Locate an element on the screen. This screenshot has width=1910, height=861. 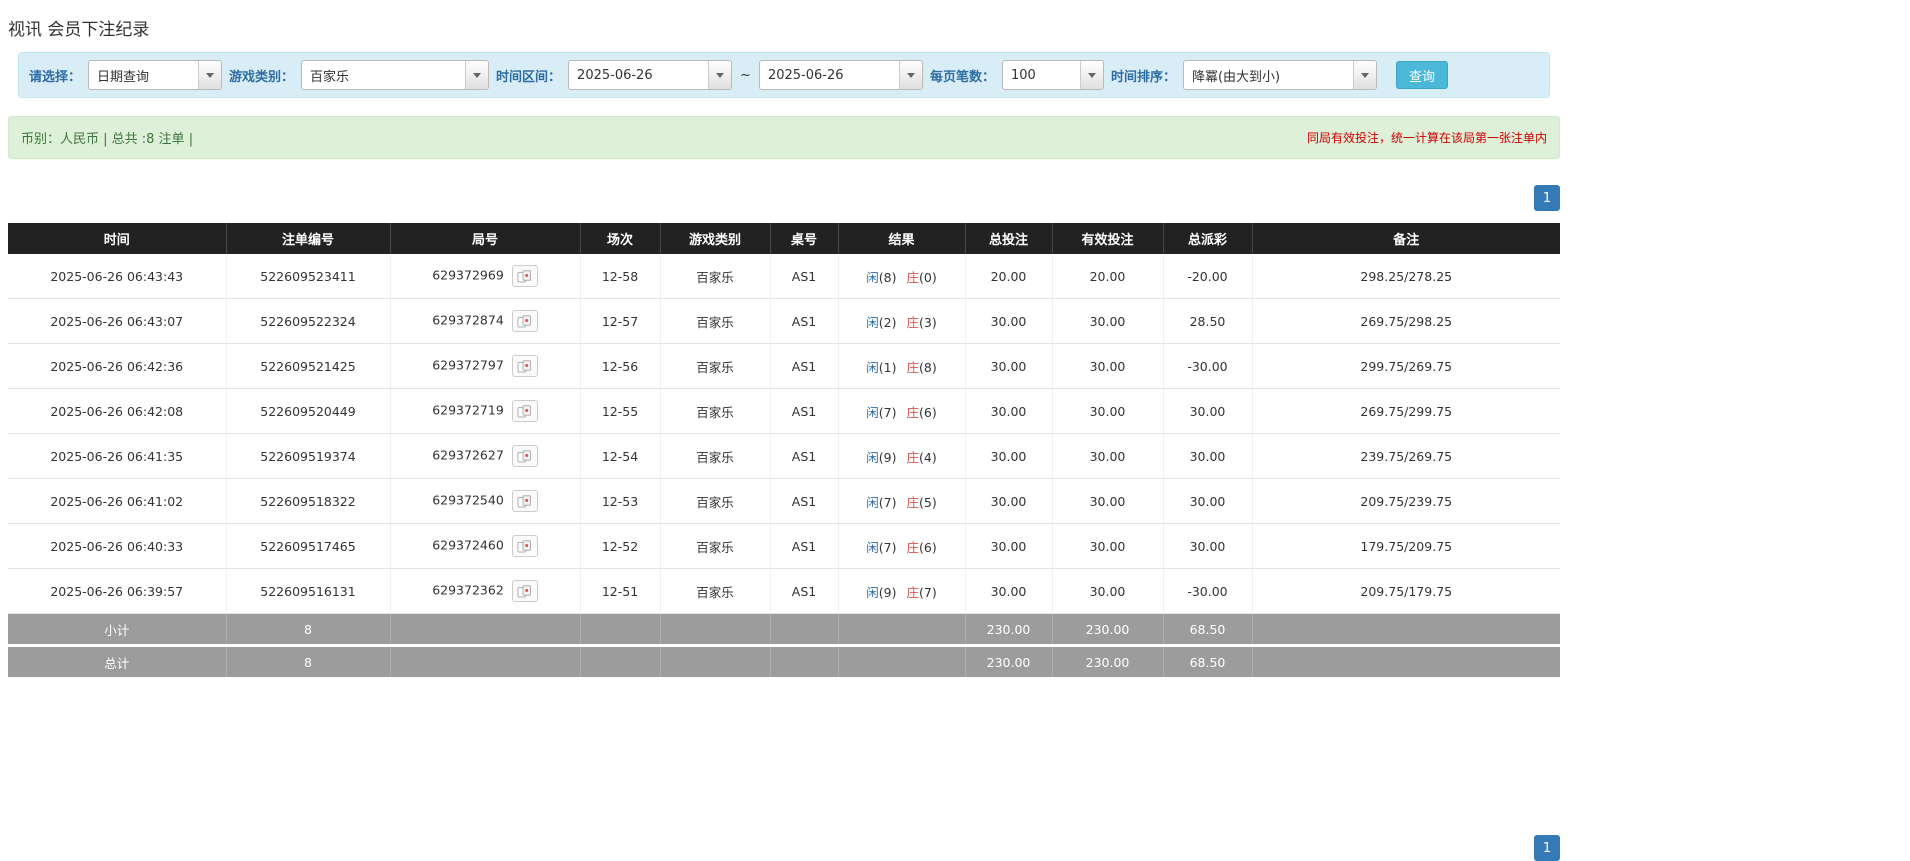
per-page-select: 100 is located at coordinates (1052, 75).